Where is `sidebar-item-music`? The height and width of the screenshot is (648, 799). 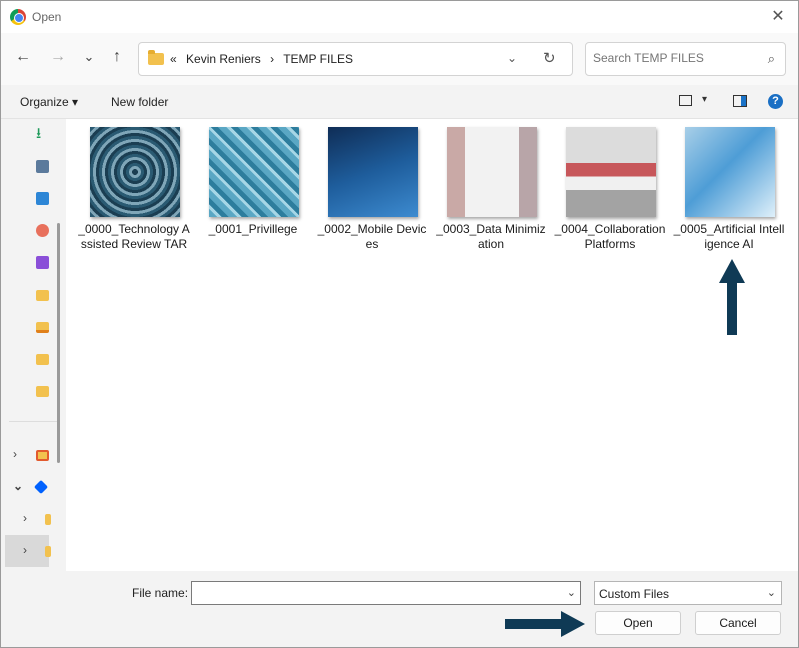
sidebar-item-music is located at coordinates (31, 231).